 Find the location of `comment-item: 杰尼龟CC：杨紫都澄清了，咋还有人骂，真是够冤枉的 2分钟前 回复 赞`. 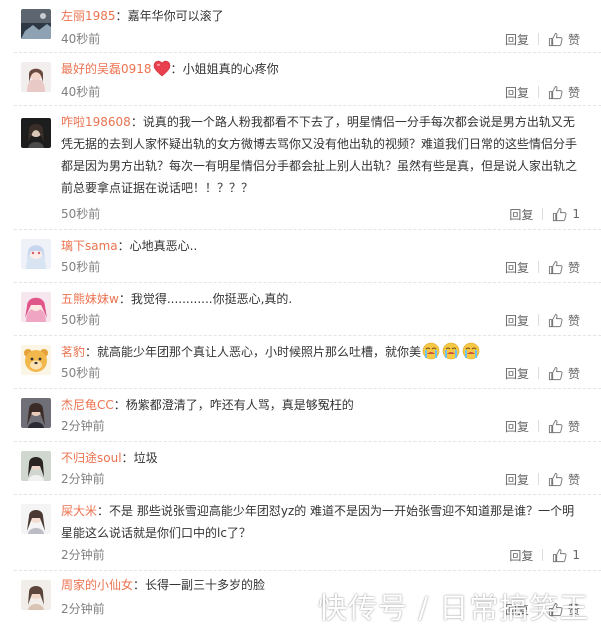

comment-item: 杰尼龟CC：杨紫都澄清了，咋还有人骂，真是够冤枉的 2分钟前 回复 赞 is located at coordinates (300, 415).